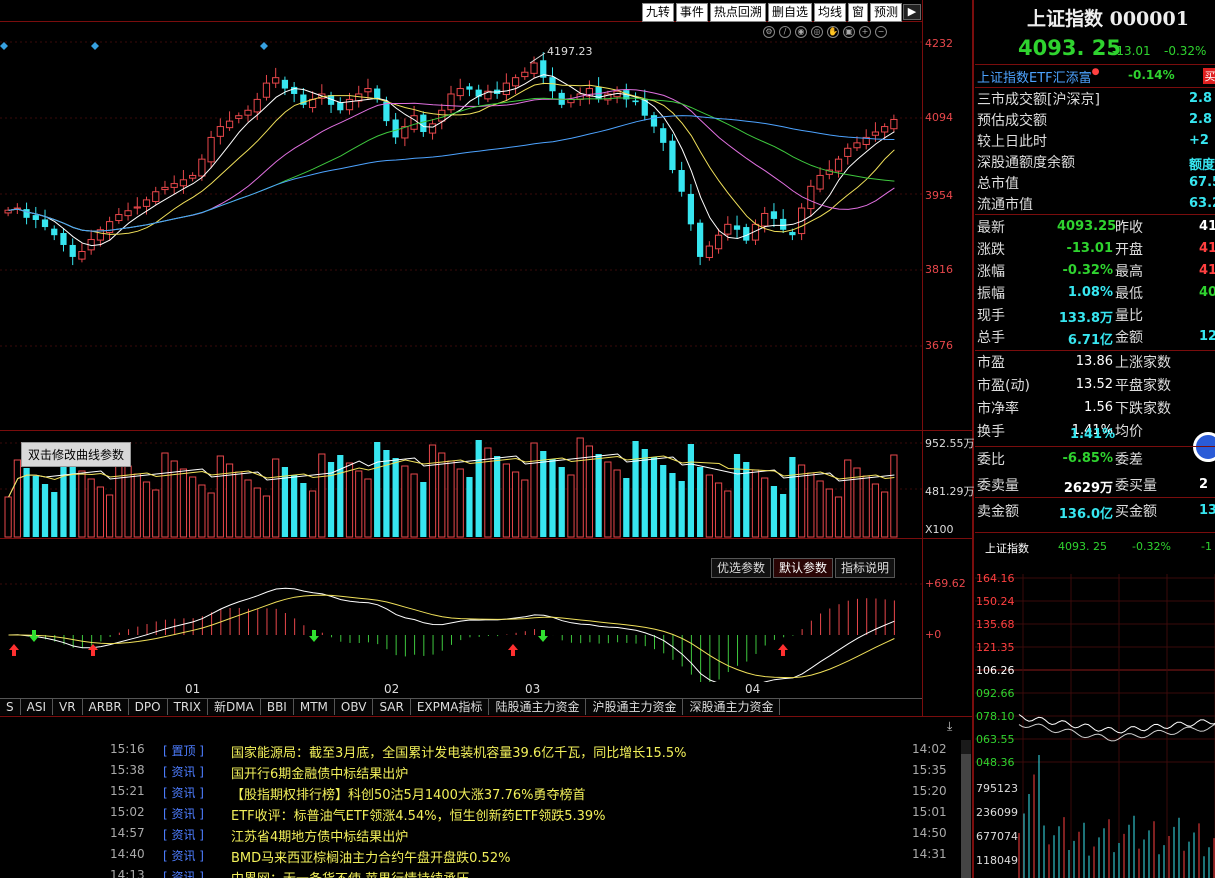 The width and height of the screenshot is (1215, 878). I want to click on valuation-label: 上涨家数, so click(1143, 363).